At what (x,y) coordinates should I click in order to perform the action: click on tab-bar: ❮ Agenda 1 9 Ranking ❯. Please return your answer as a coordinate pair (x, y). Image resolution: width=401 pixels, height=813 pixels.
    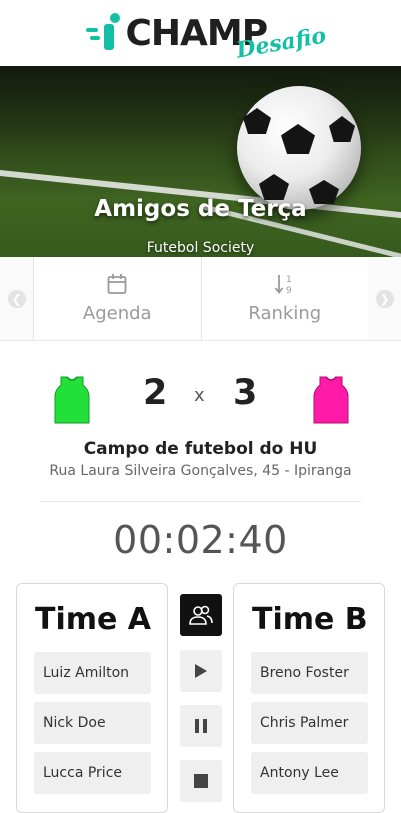
    Looking at the image, I should click on (200, 299).